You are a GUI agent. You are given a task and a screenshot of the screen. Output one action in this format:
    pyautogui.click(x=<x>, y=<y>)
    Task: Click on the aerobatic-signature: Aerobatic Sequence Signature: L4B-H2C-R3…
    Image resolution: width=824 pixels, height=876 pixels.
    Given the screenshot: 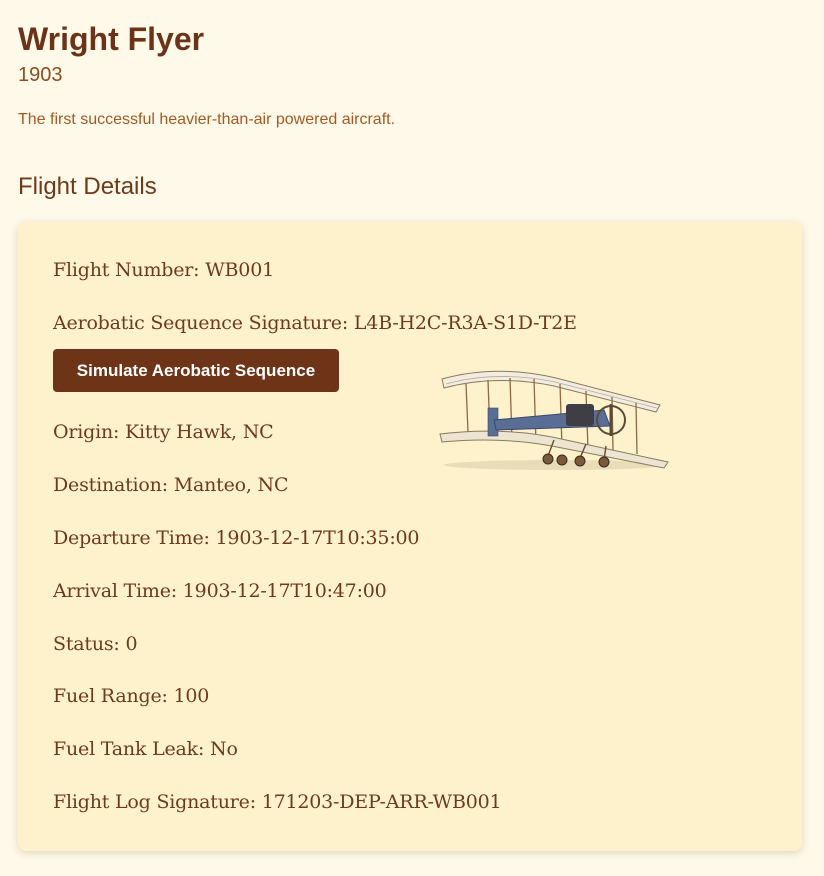 What is the action you would take?
    pyautogui.click(x=315, y=323)
    